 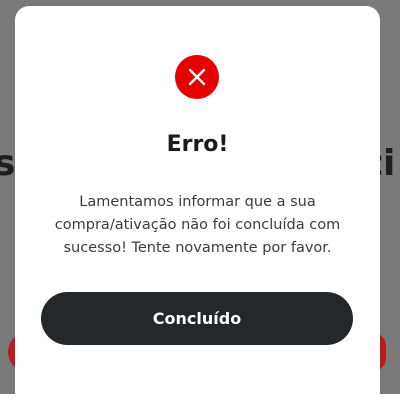 I want to click on close-icon, so click(x=197, y=77).